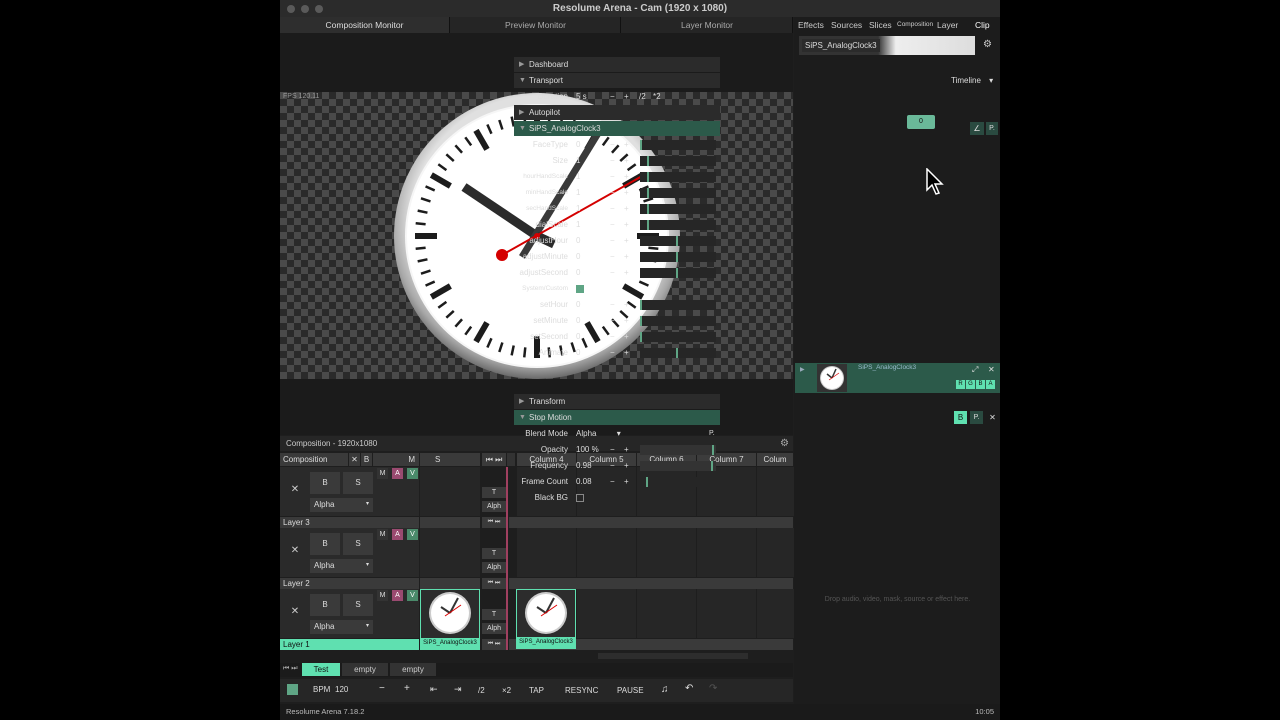 The image size is (1280, 720). What do you see at coordinates (581, 97) in the screenshot?
I see `duration-value: 5 s` at bounding box center [581, 97].